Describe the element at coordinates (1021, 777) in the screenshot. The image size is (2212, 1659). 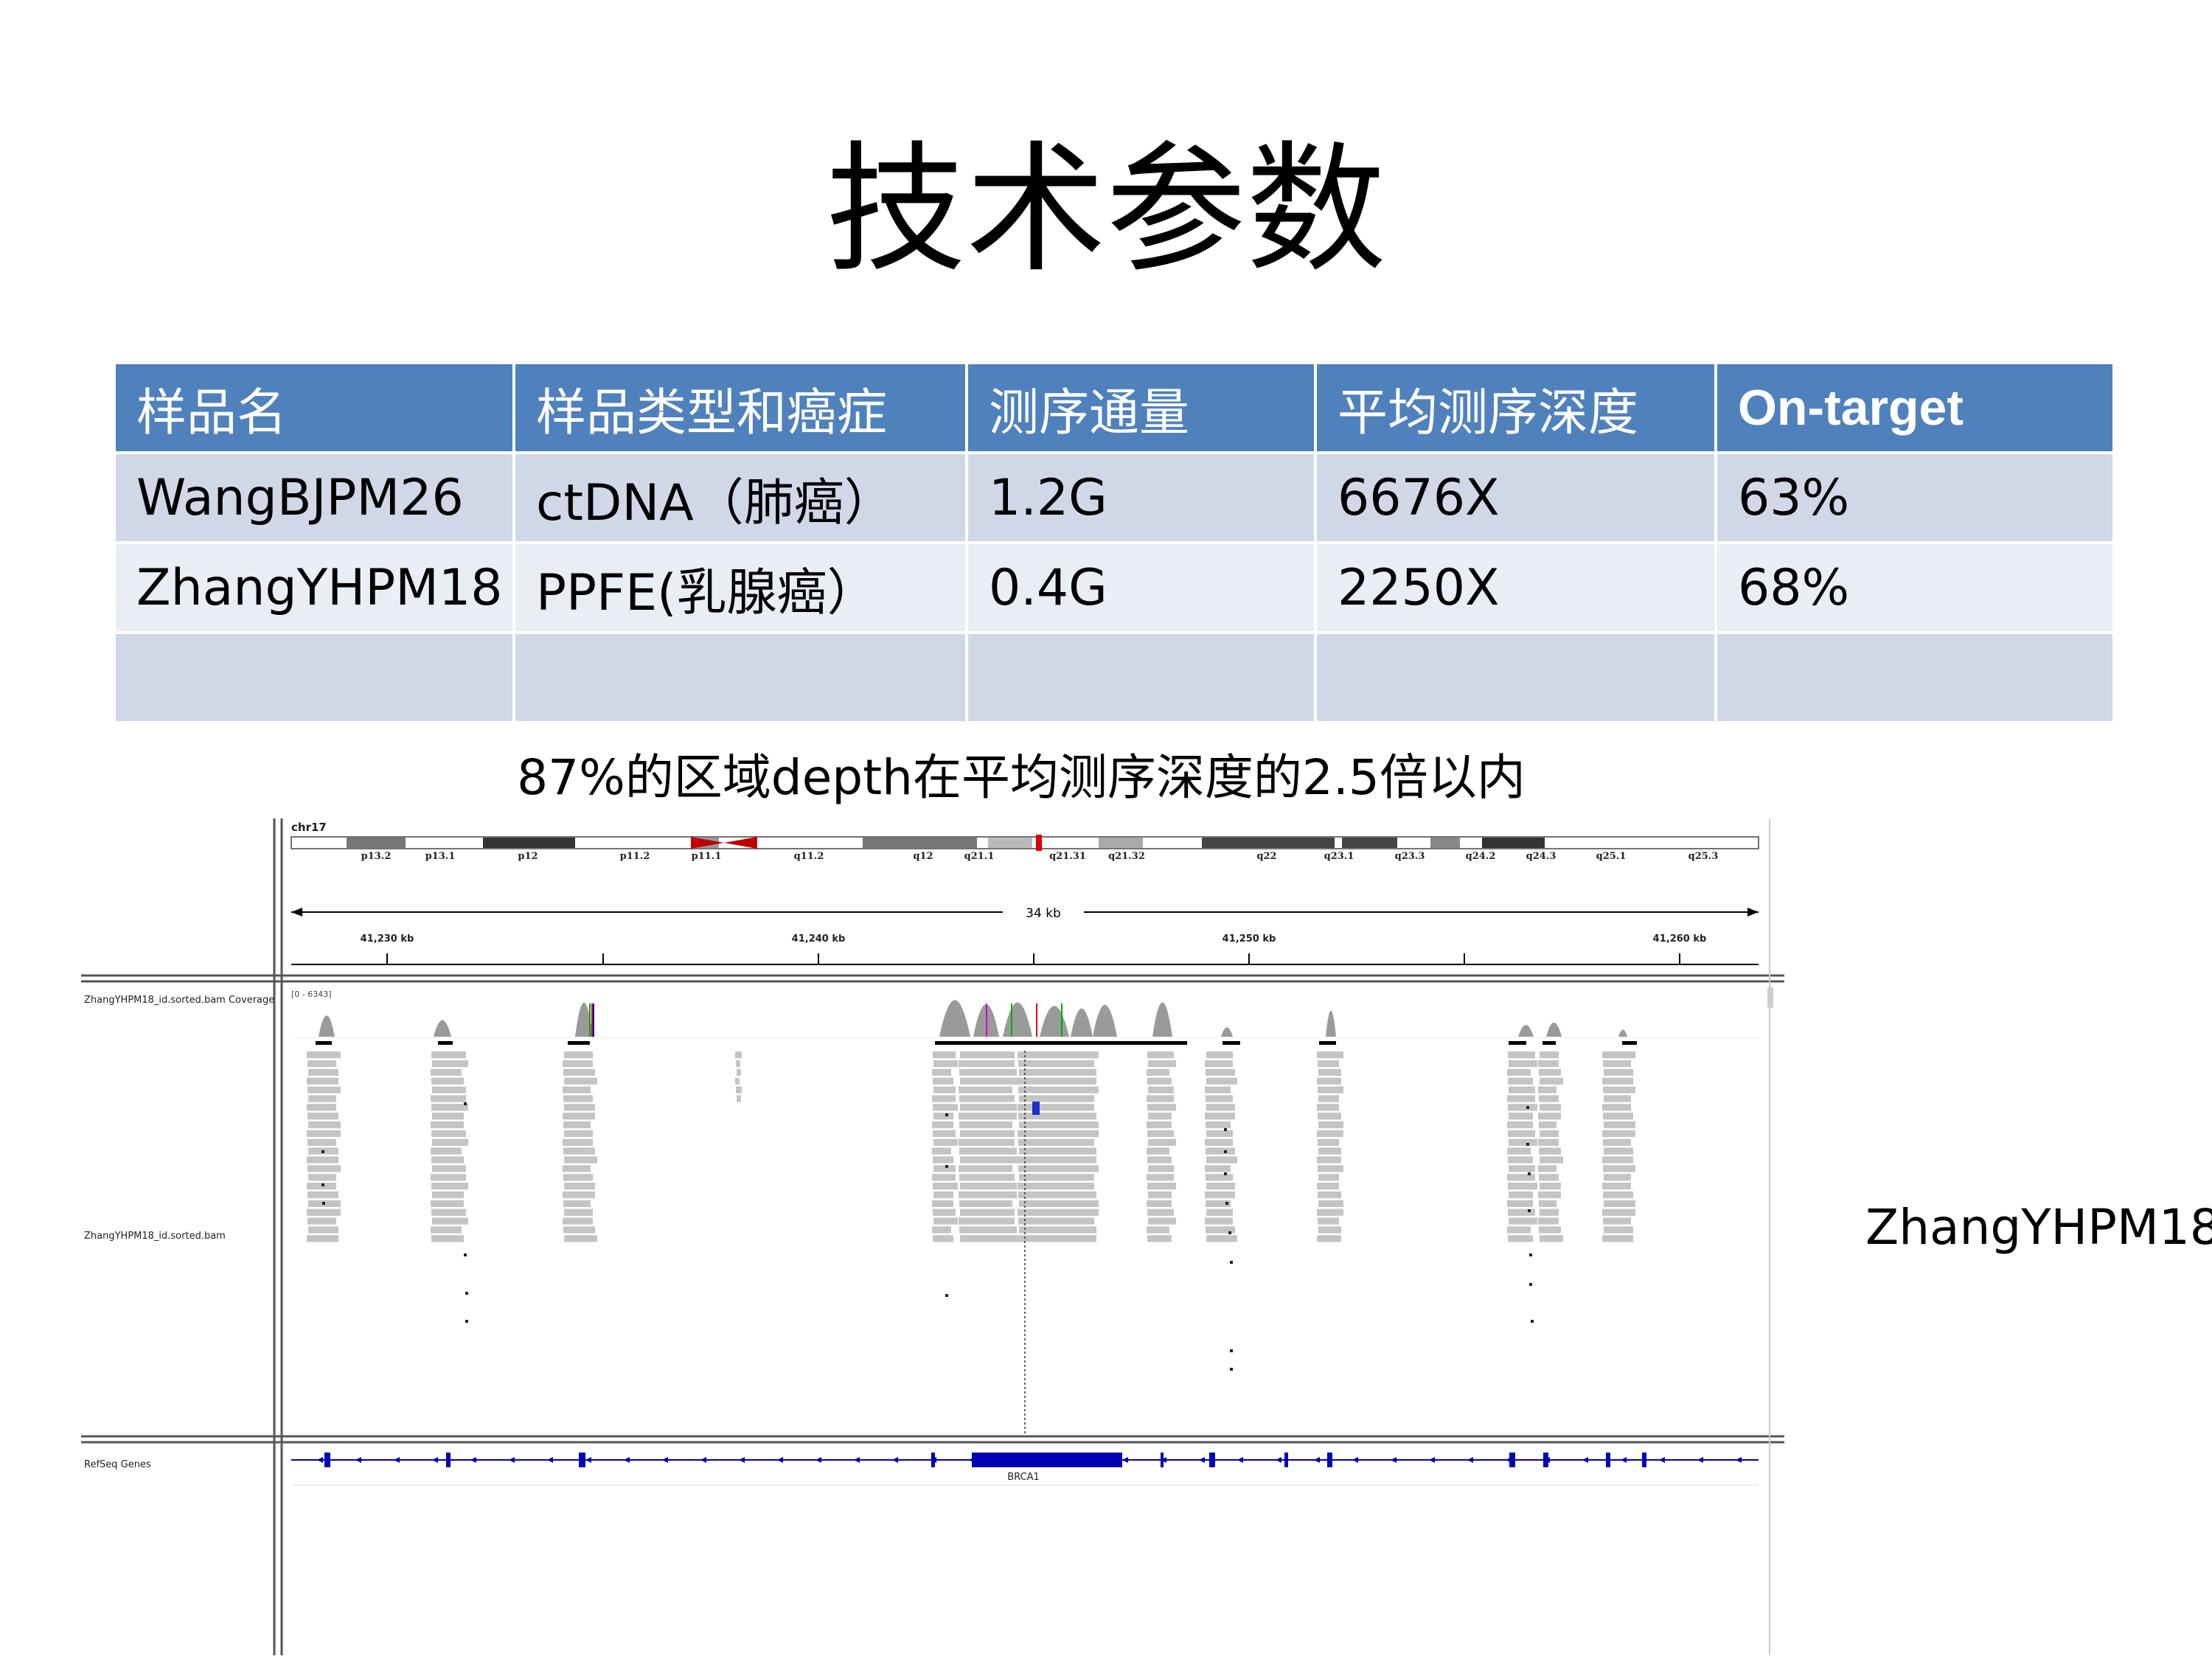
I see `coverage-caption: 87%的区域depth在平均测序深度的2.5倍以内` at that location.